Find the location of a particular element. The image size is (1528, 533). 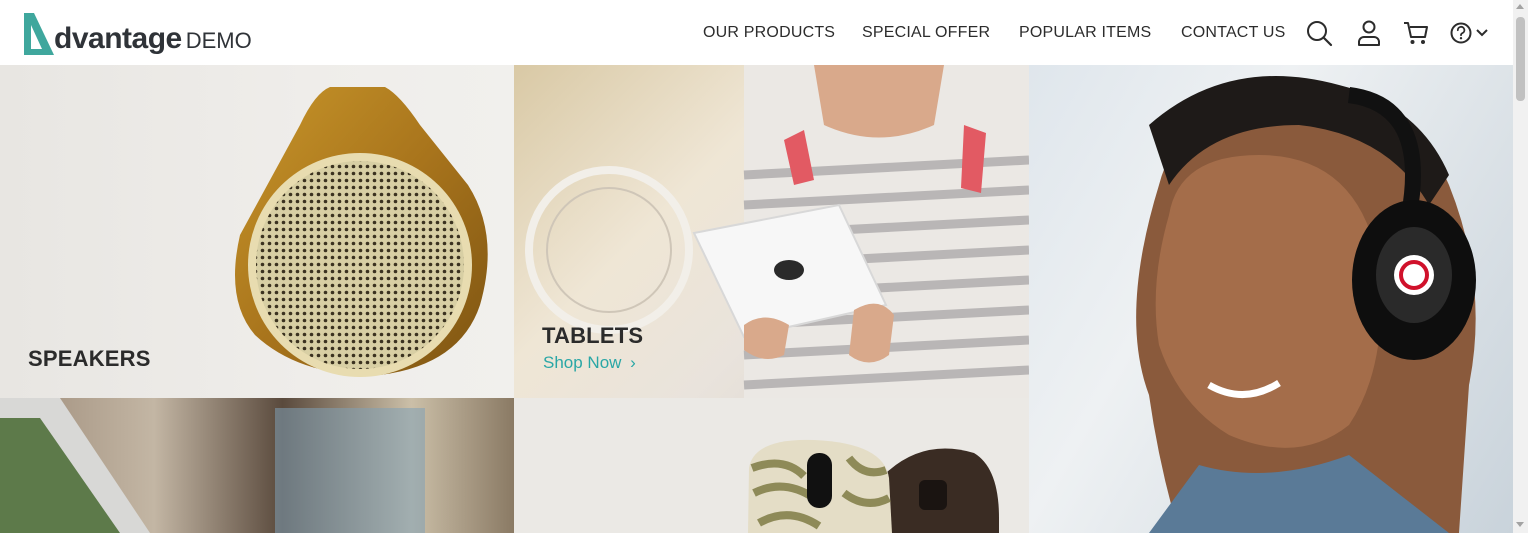

laptop-image is located at coordinates (212, 465).